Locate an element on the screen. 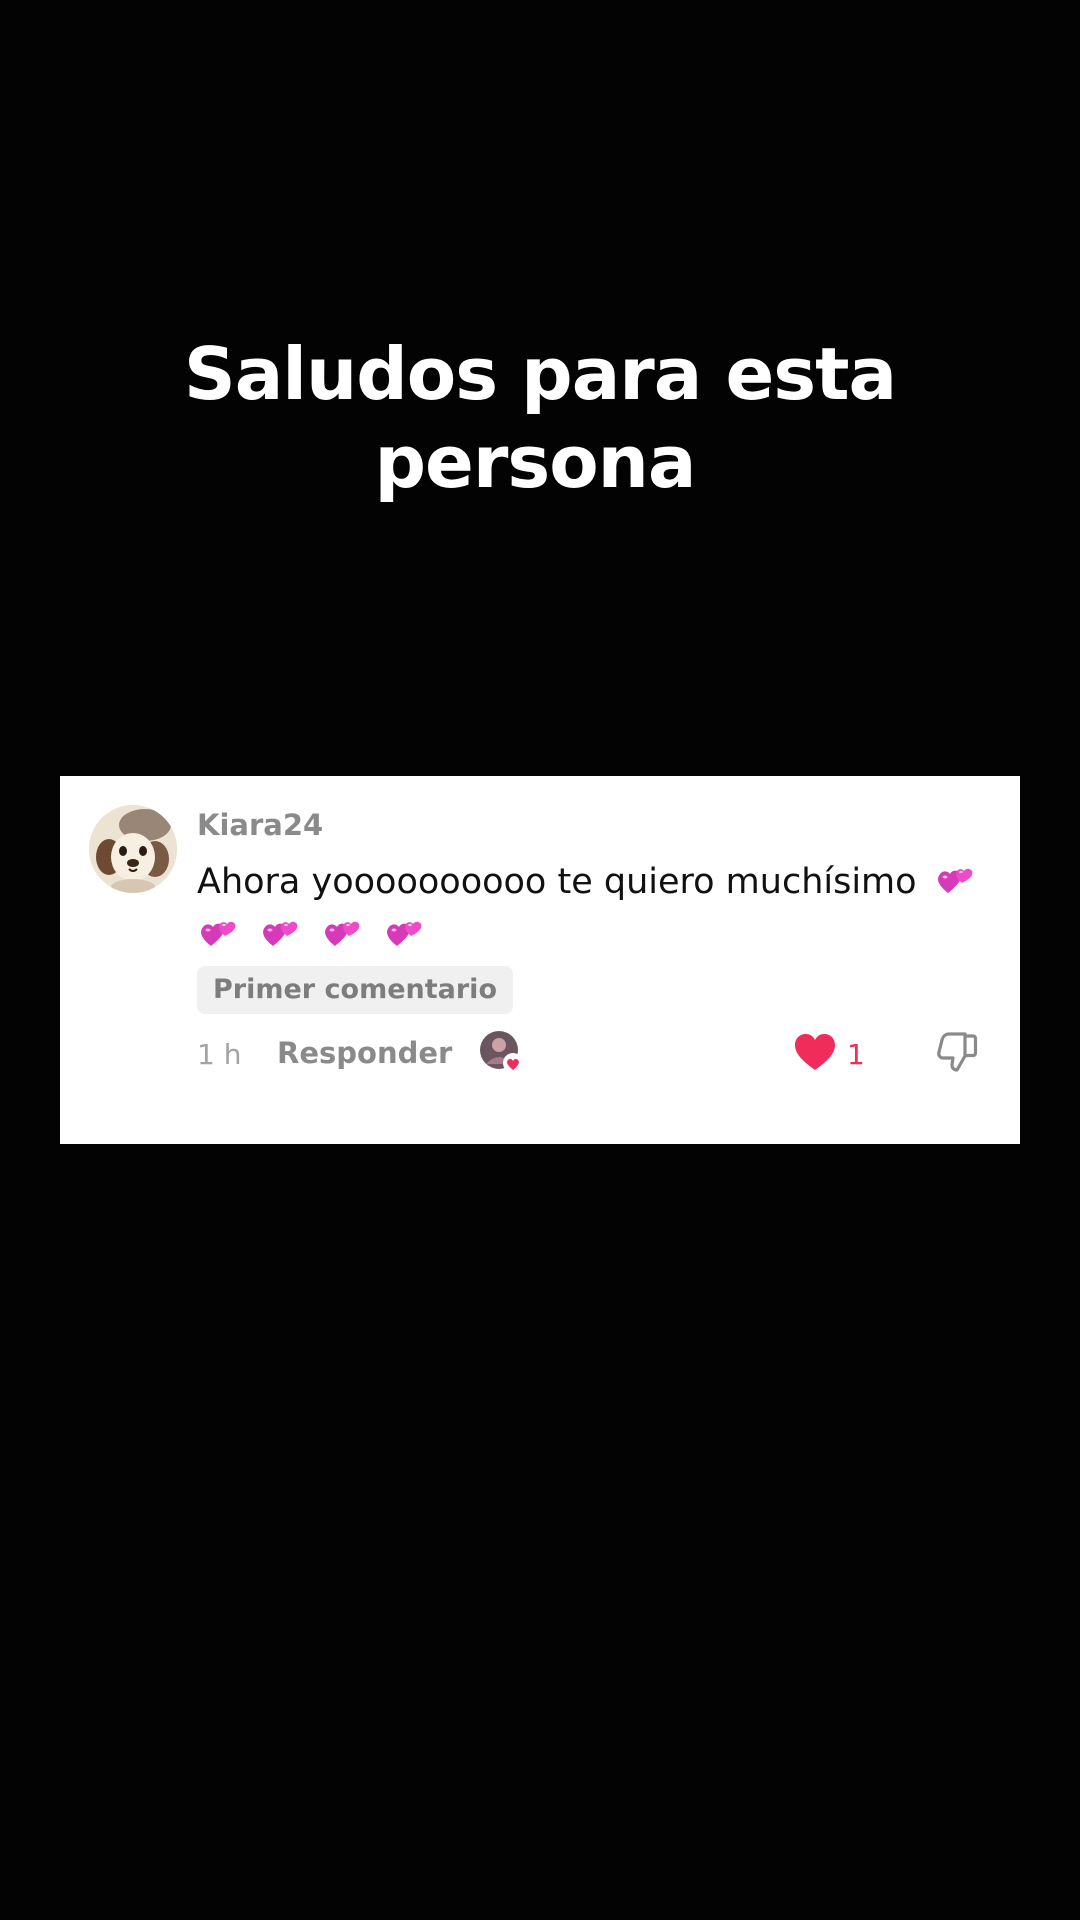 This screenshot has height=1920, width=1080. caption-line: persona is located at coordinates (535, 462).